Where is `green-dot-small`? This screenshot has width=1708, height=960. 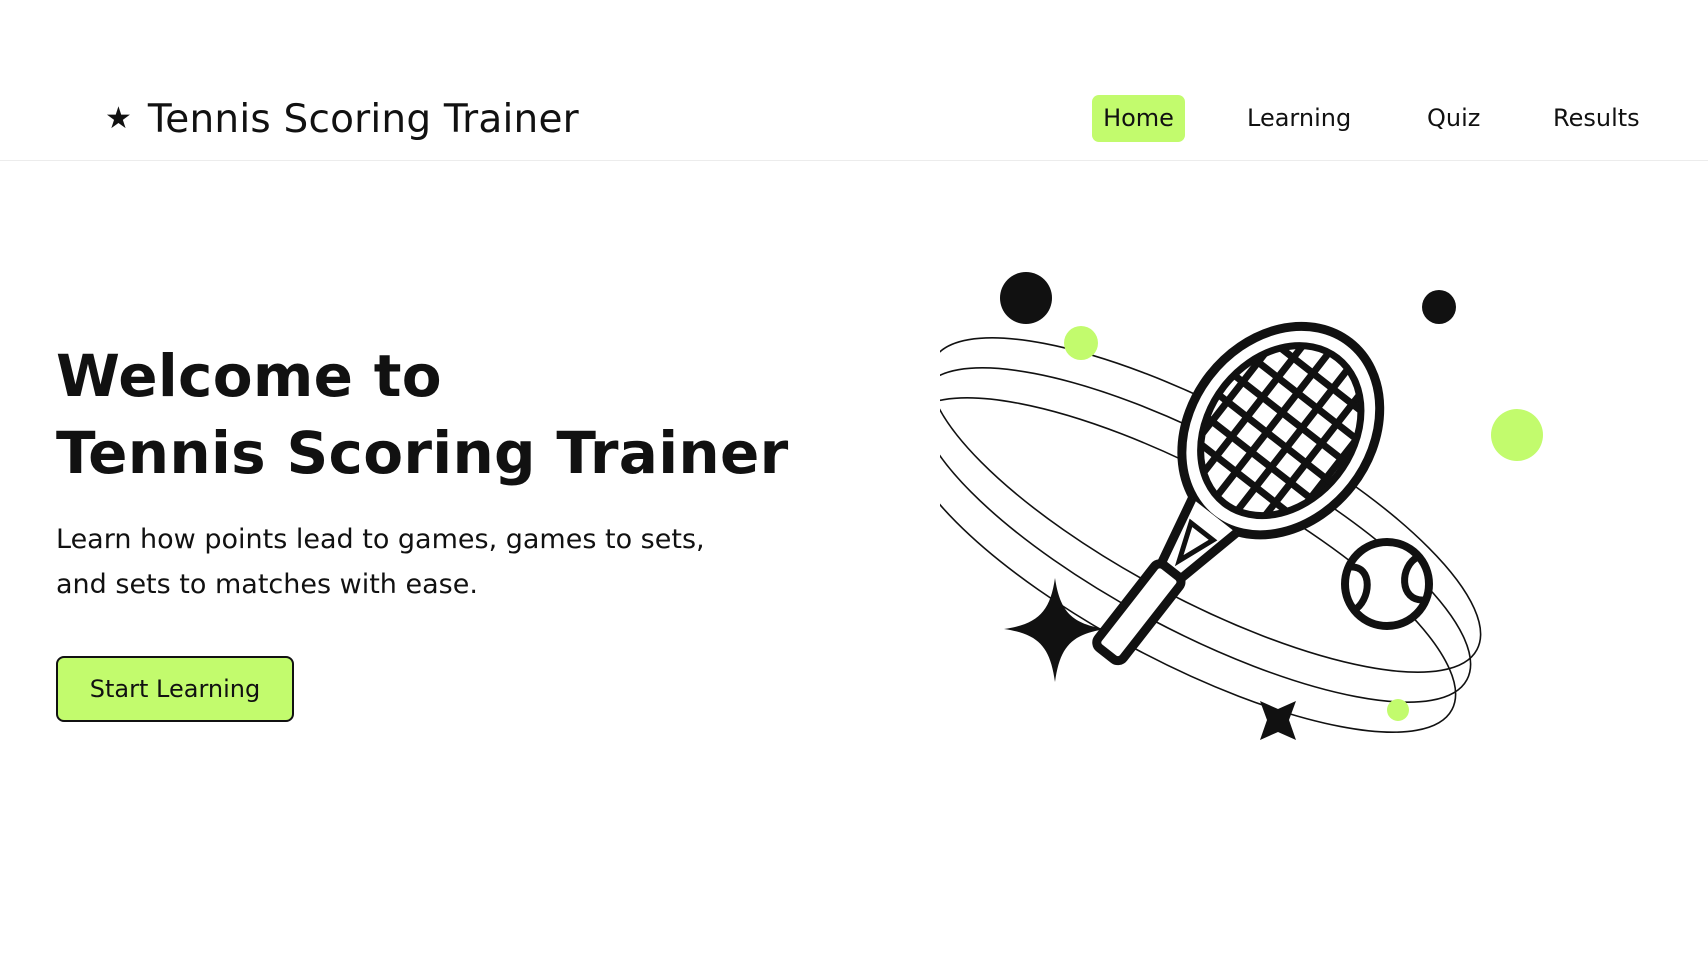
green-dot-small is located at coordinates (1081, 343).